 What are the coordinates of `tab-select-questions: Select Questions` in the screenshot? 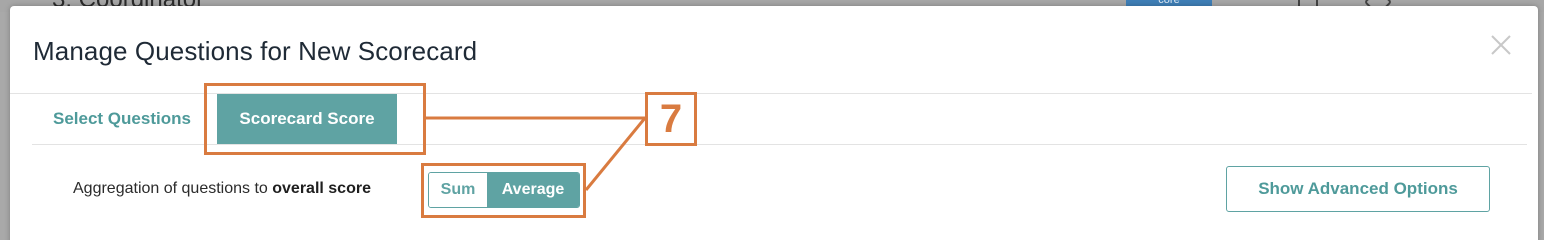 It's located at (122, 119).